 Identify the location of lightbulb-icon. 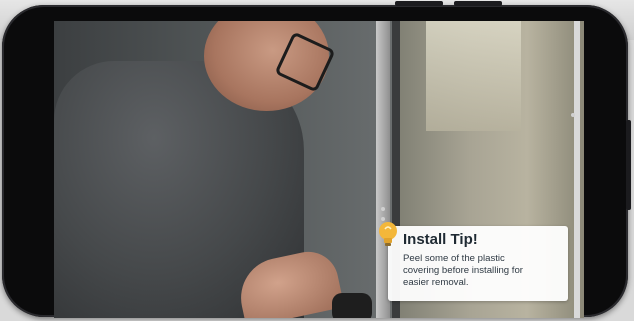
(388, 234).